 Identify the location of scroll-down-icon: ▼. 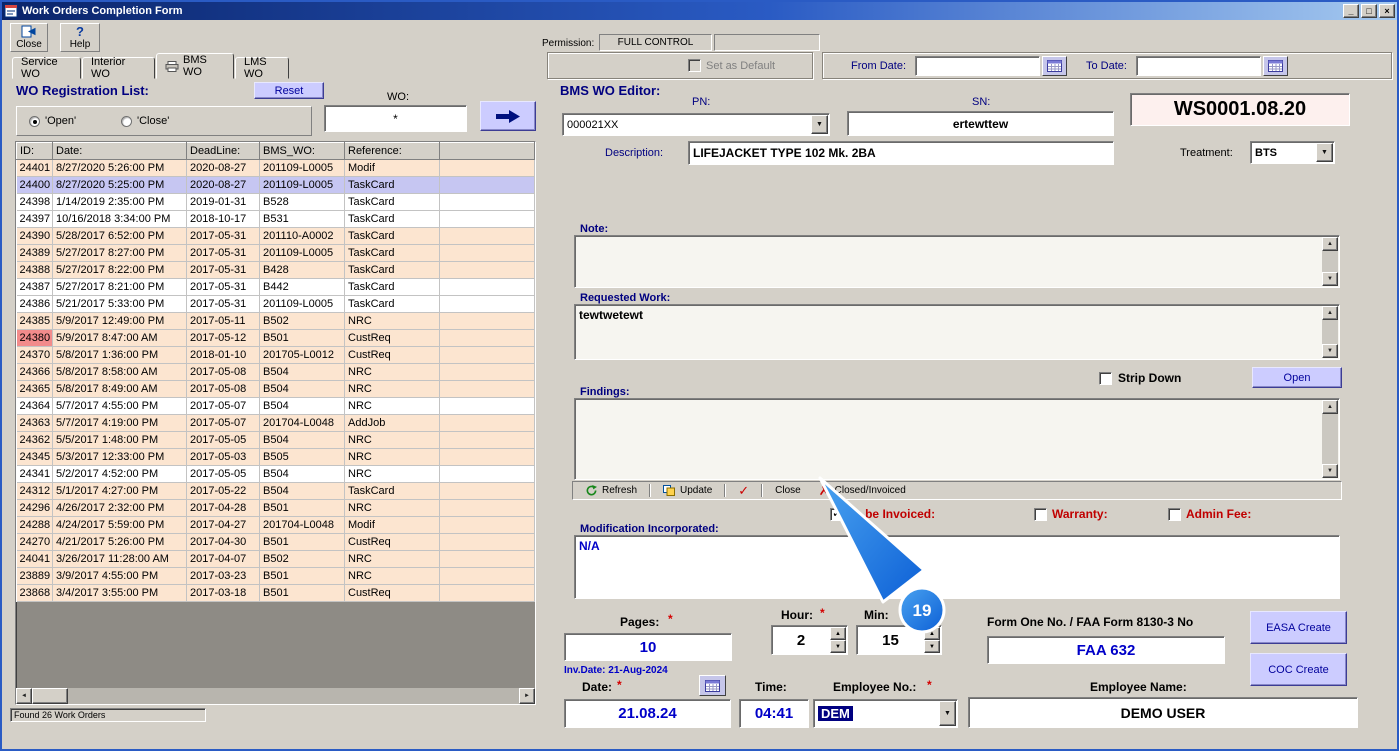
(1330, 471).